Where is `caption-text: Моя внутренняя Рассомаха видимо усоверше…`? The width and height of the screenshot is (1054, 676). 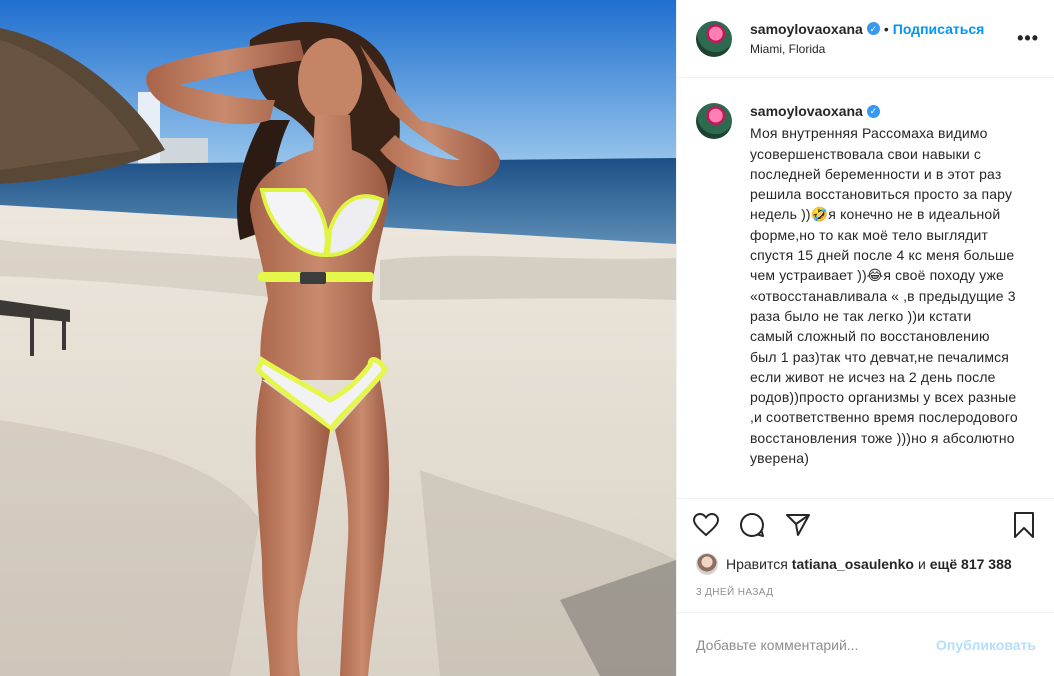
caption-text: Моя внутренняя Рассомаха видимо усоверше… is located at coordinates (886, 296).